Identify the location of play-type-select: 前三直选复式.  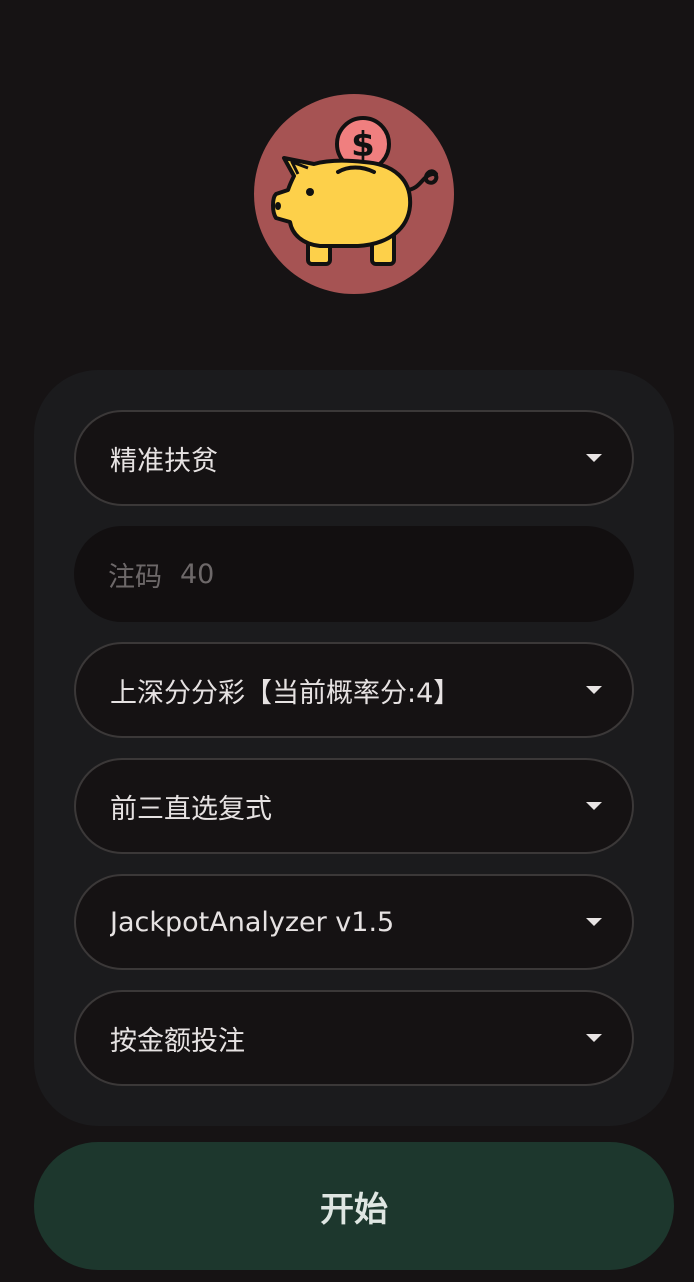
(354, 806).